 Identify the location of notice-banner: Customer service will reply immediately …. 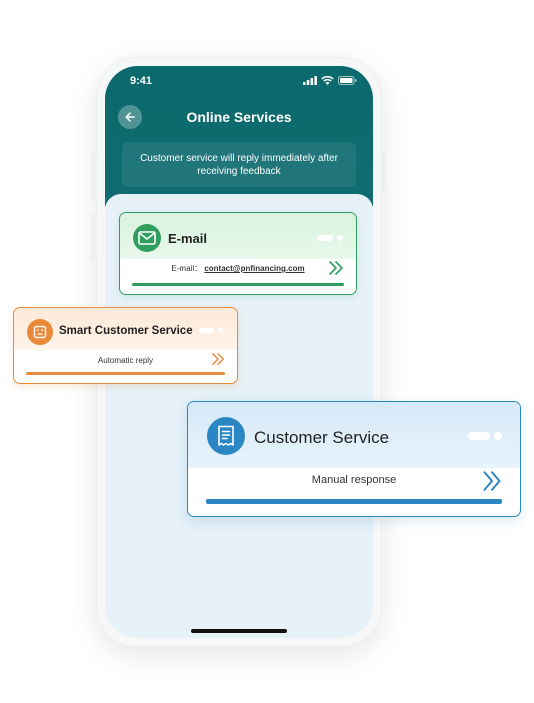
(239, 164).